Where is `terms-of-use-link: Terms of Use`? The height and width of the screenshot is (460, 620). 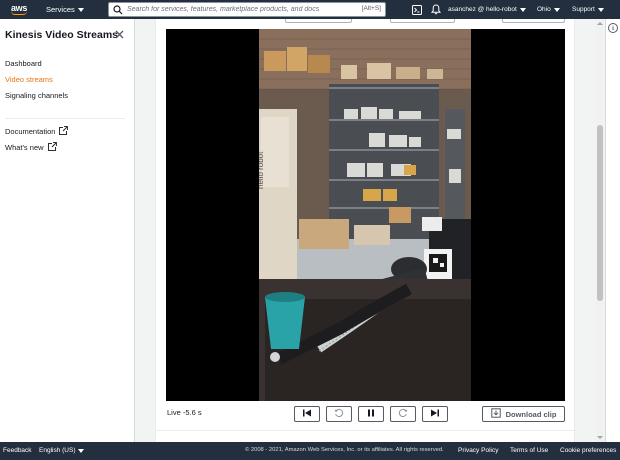
terms-of-use-link: Terms of Use is located at coordinates (529, 450).